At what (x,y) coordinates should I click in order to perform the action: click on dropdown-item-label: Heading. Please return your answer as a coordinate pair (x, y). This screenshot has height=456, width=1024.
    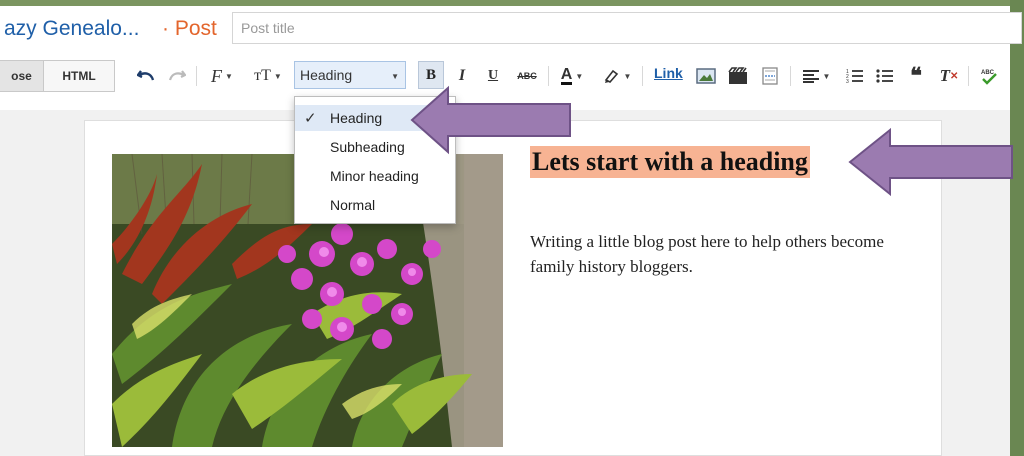
    Looking at the image, I should click on (356, 118).